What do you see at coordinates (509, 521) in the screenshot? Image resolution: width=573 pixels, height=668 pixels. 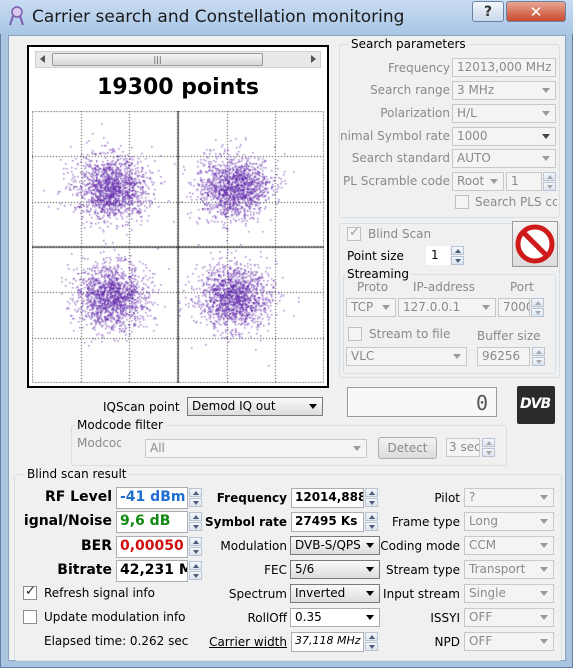 I see `frame-type-select: Long` at bounding box center [509, 521].